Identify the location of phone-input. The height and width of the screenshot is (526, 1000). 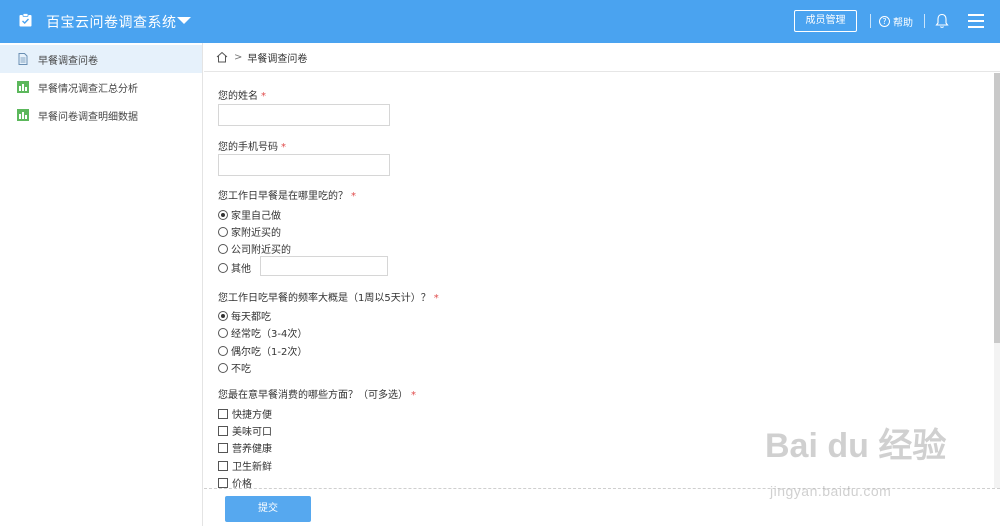
(304, 165).